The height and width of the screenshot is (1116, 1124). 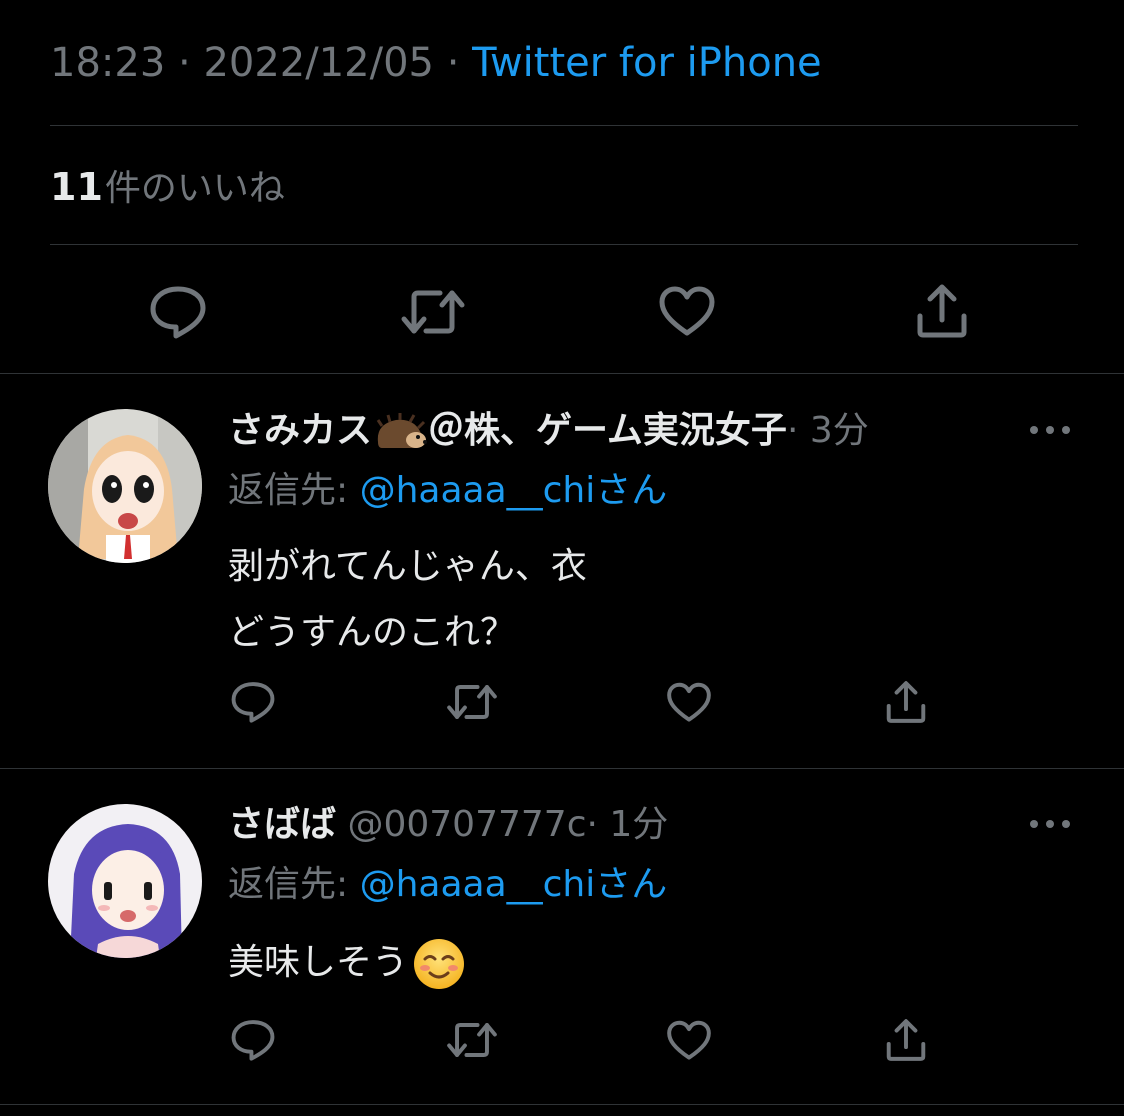 I want to click on tweet-time: 18:23, so click(x=108, y=63).